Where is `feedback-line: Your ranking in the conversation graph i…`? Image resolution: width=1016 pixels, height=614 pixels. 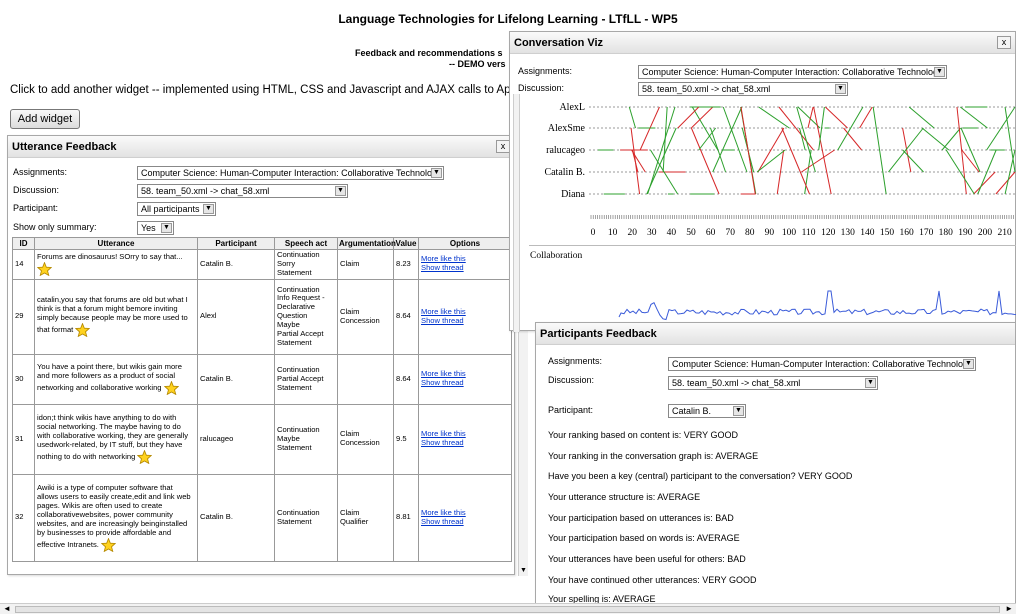
feedback-line: Your ranking in the conversation graph i… is located at coordinates (653, 456).